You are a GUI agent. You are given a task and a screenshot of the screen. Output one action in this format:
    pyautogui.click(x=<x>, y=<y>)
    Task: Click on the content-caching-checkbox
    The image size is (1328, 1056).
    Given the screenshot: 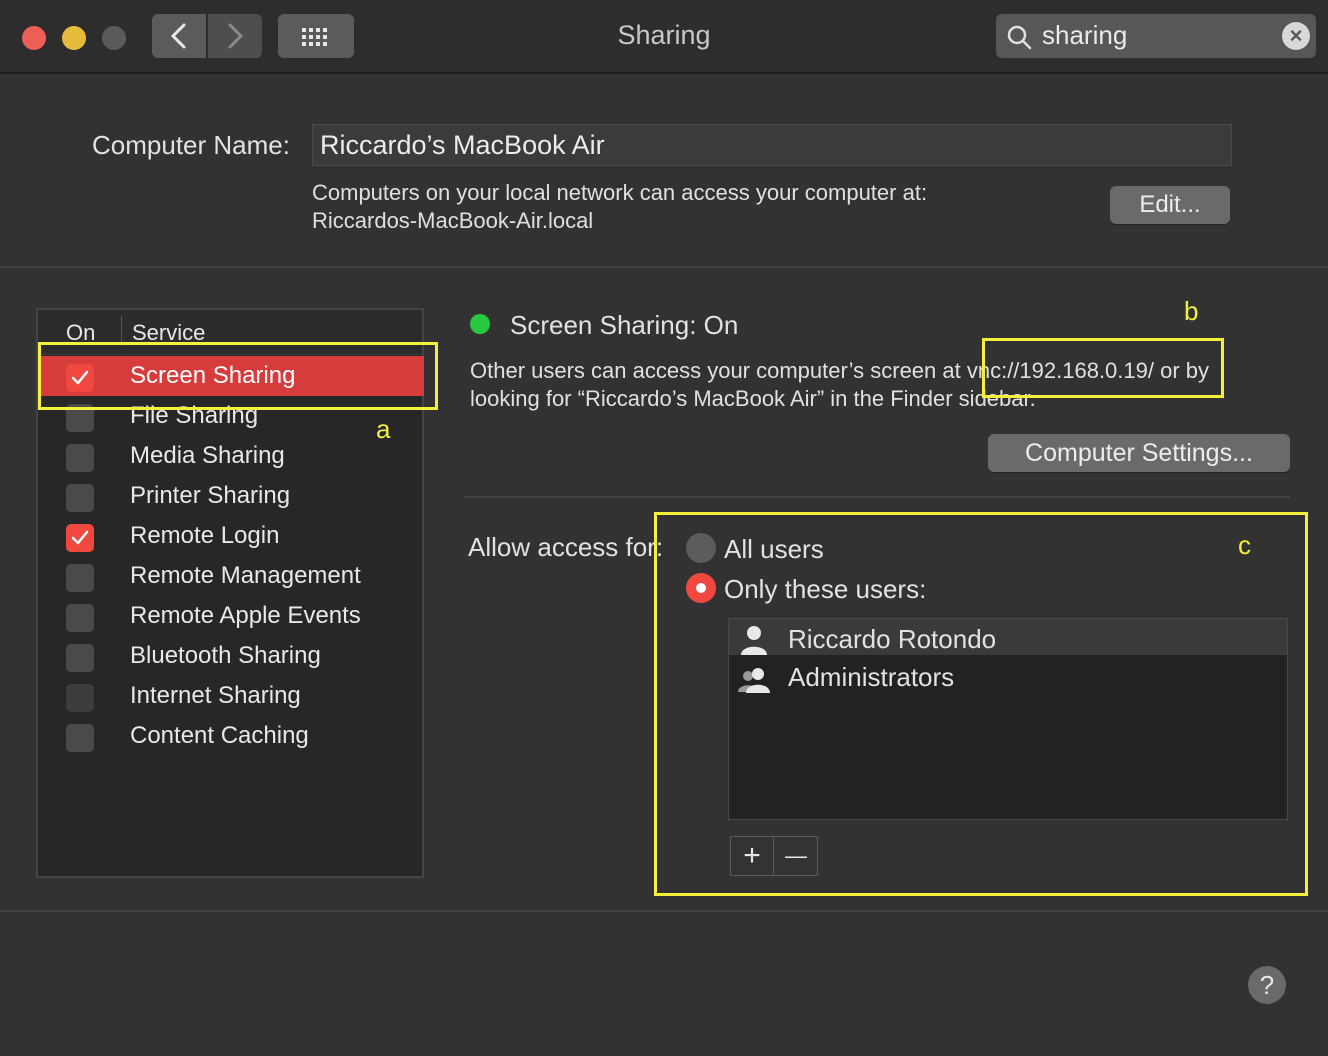 What is the action you would take?
    pyautogui.click(x=80, y=738)
    